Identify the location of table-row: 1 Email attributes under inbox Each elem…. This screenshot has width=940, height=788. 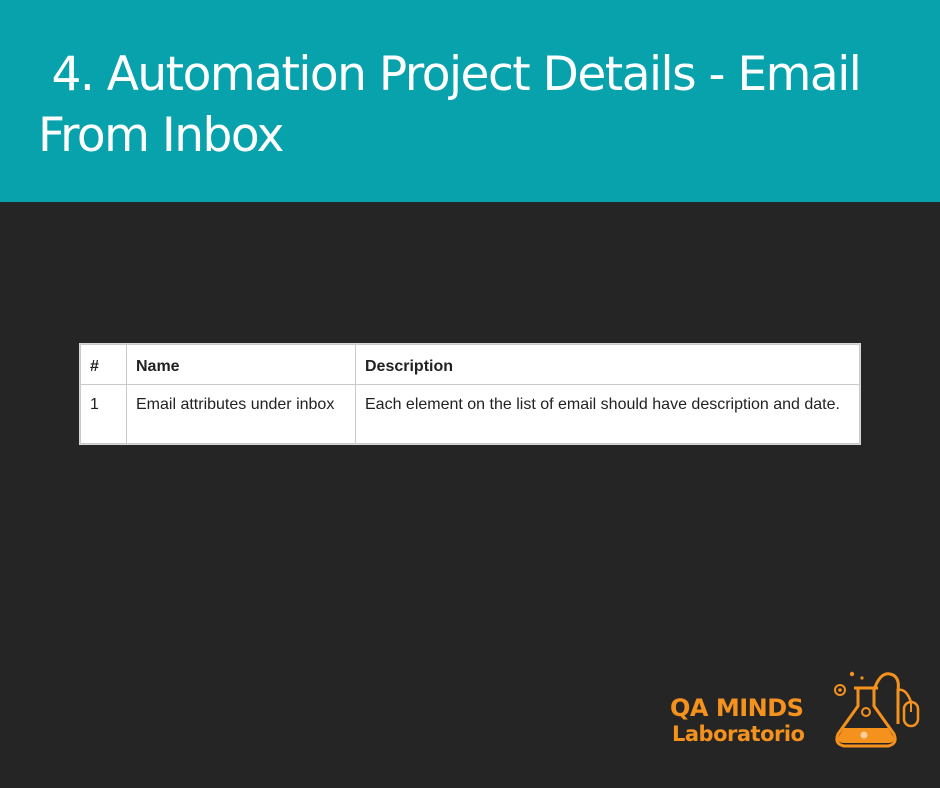
(470, 414).